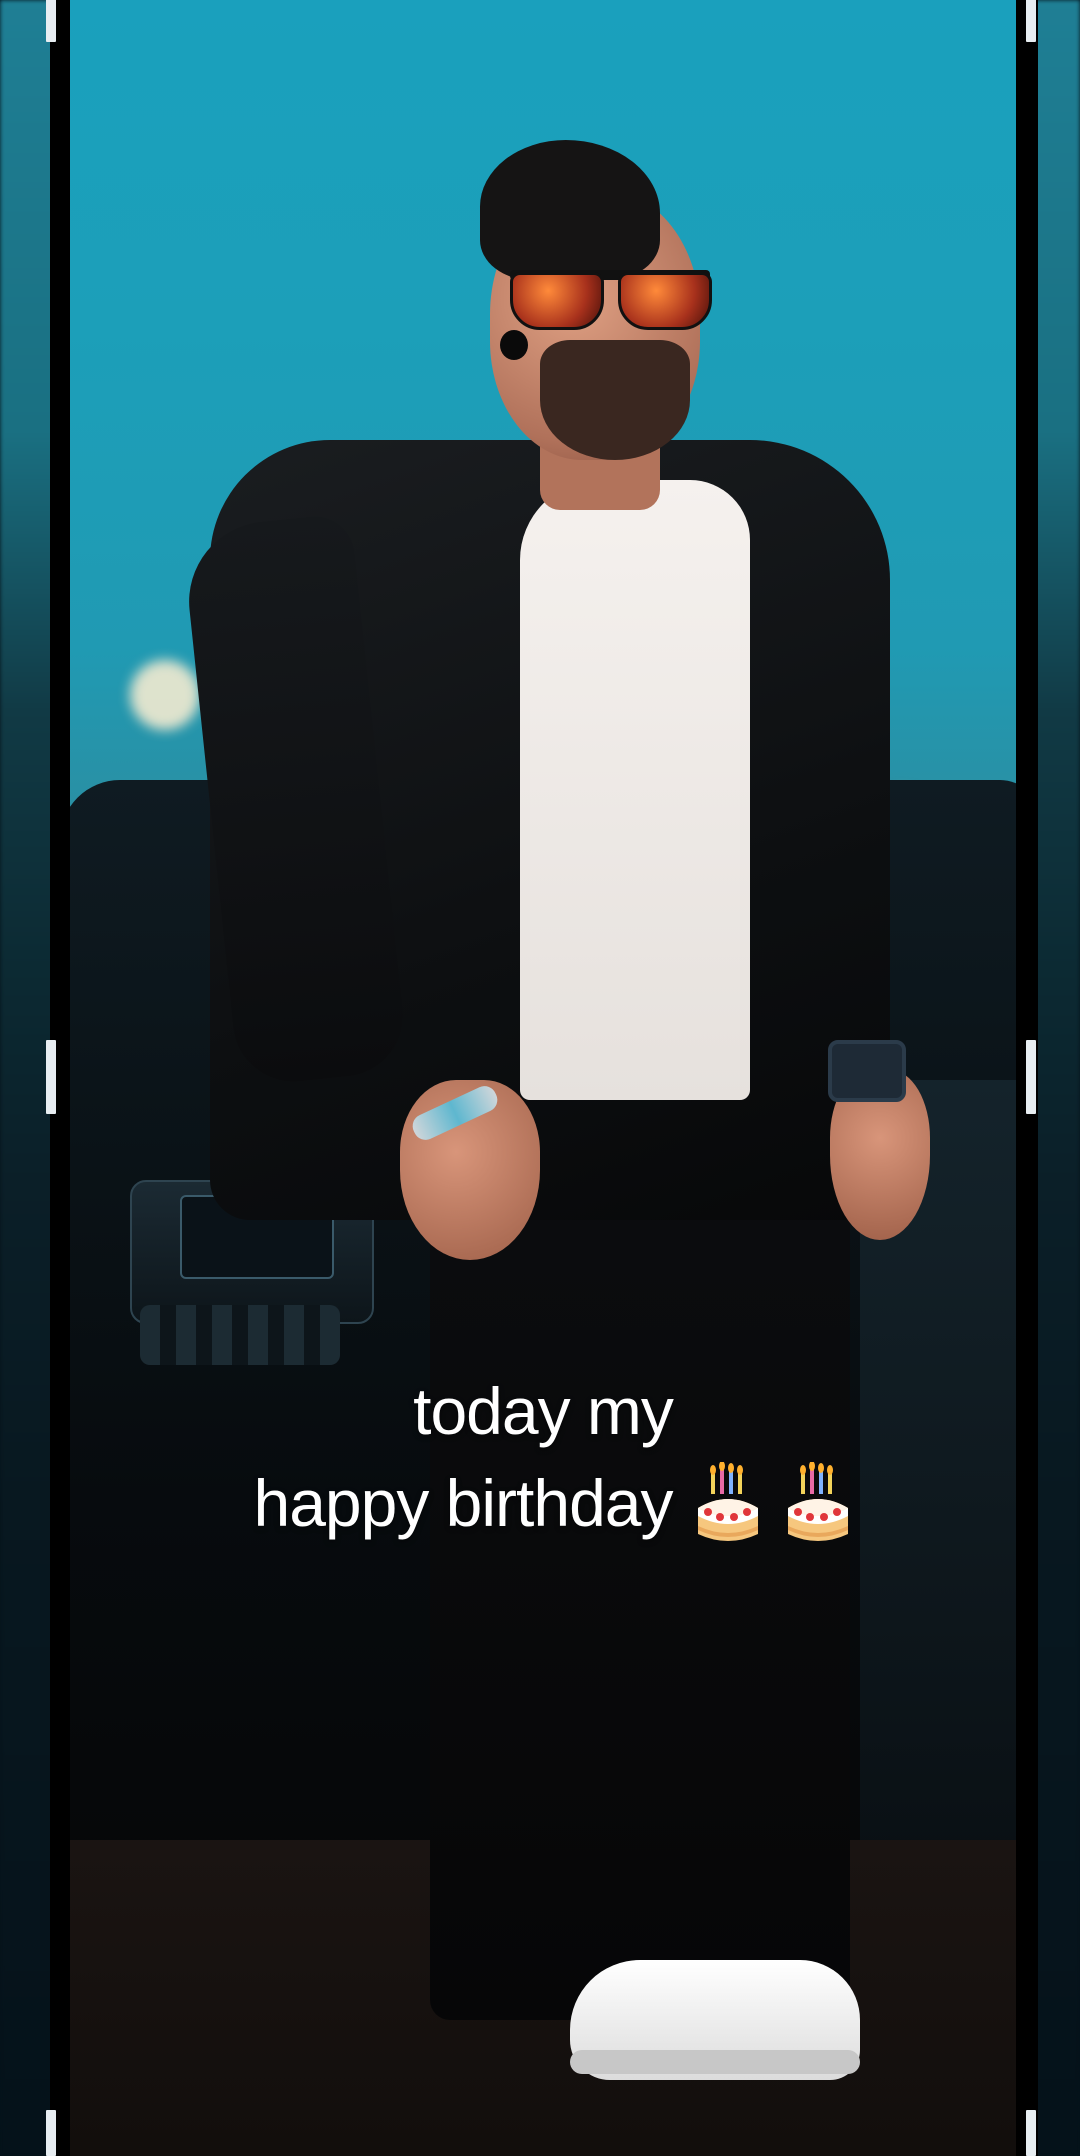 The width and height of the screenshot is (1080, 2156). What do you see at coordinates (165, 695) in the screenshot?
I see `street-lamp-glow` at bounding box center [165, 695].